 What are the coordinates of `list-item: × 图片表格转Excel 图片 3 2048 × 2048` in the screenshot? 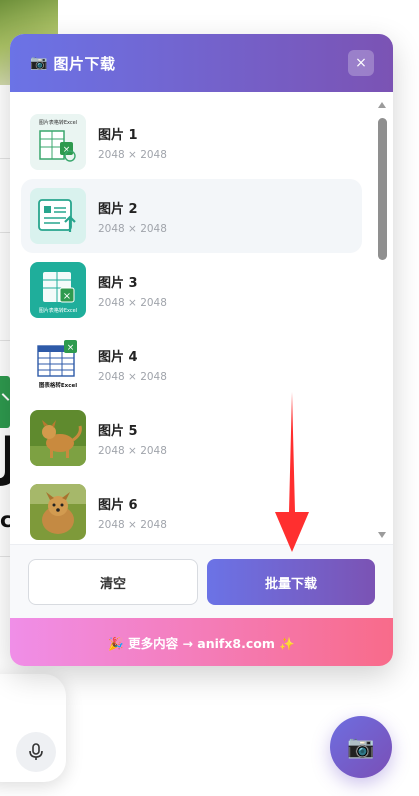 It's located at (191, 290).